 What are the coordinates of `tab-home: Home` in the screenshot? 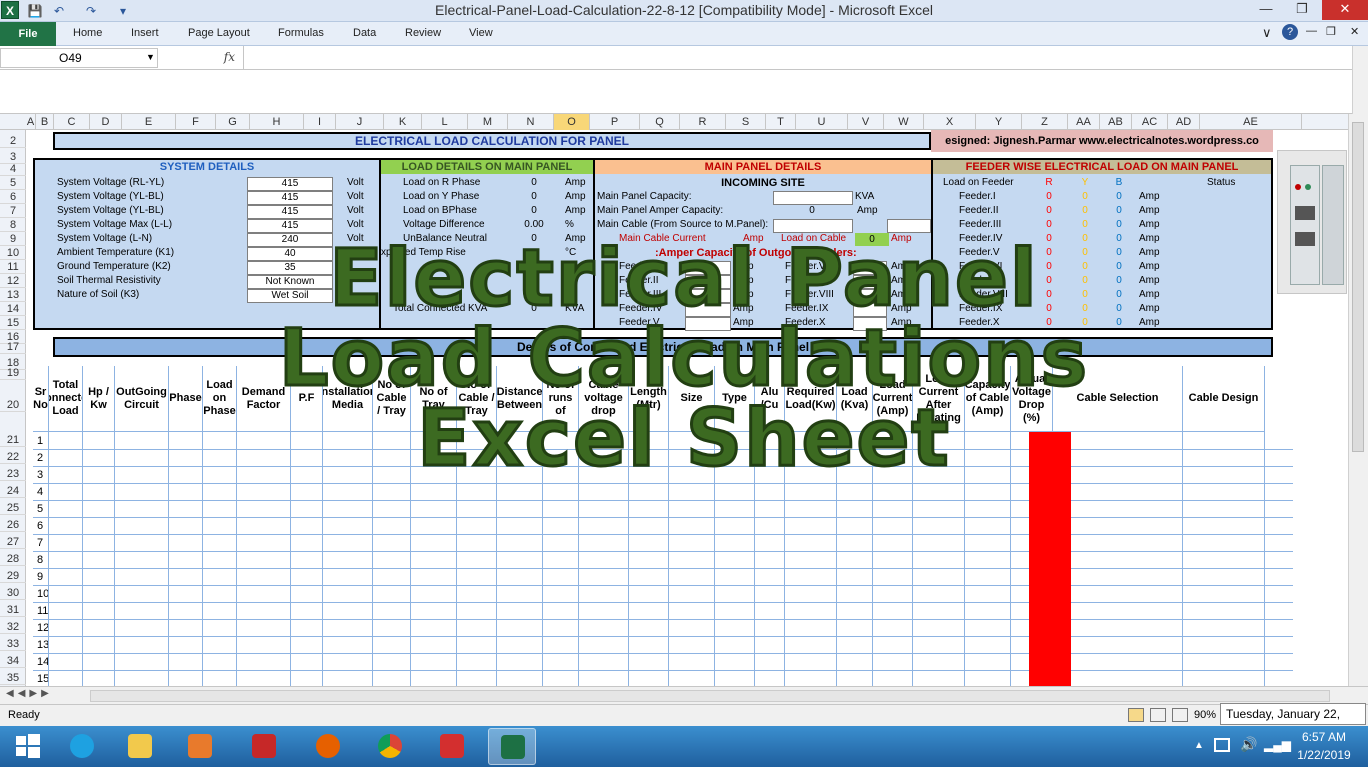 It's located at (87, 33).